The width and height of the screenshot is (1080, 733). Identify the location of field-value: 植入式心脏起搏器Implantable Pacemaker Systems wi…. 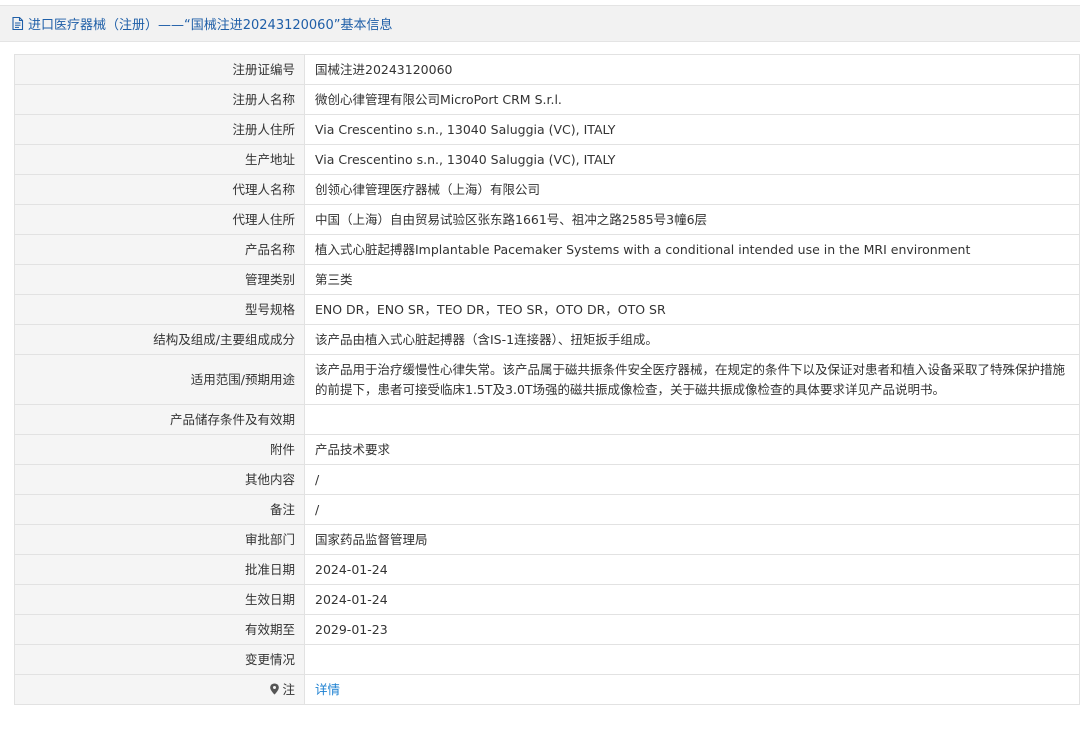
(692, 249).